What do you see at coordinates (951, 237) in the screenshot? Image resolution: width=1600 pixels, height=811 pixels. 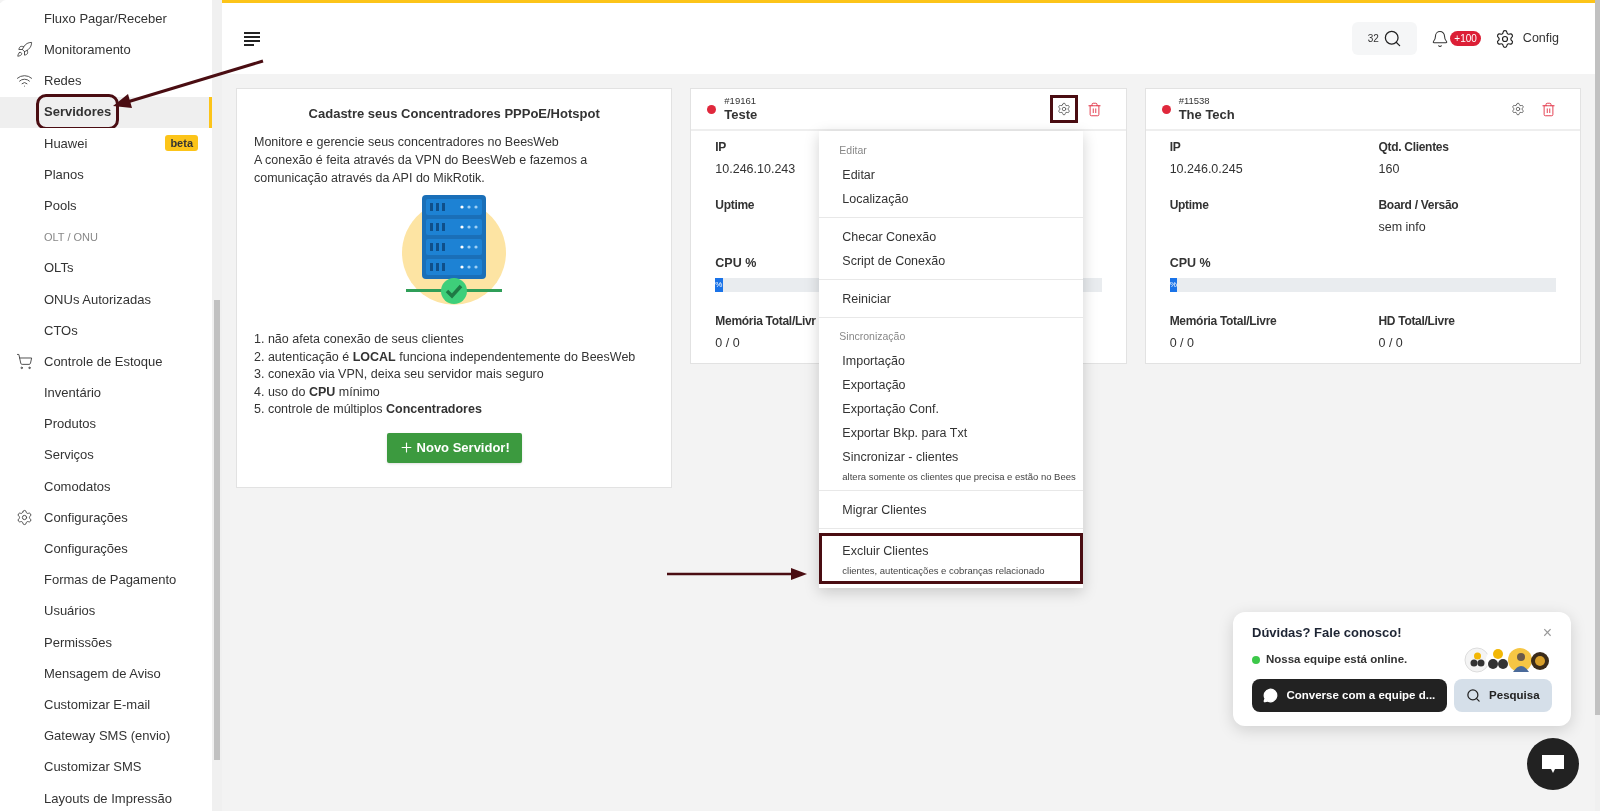 I see `menu-item: Checar Conexão` at bounding box center [951, 237].